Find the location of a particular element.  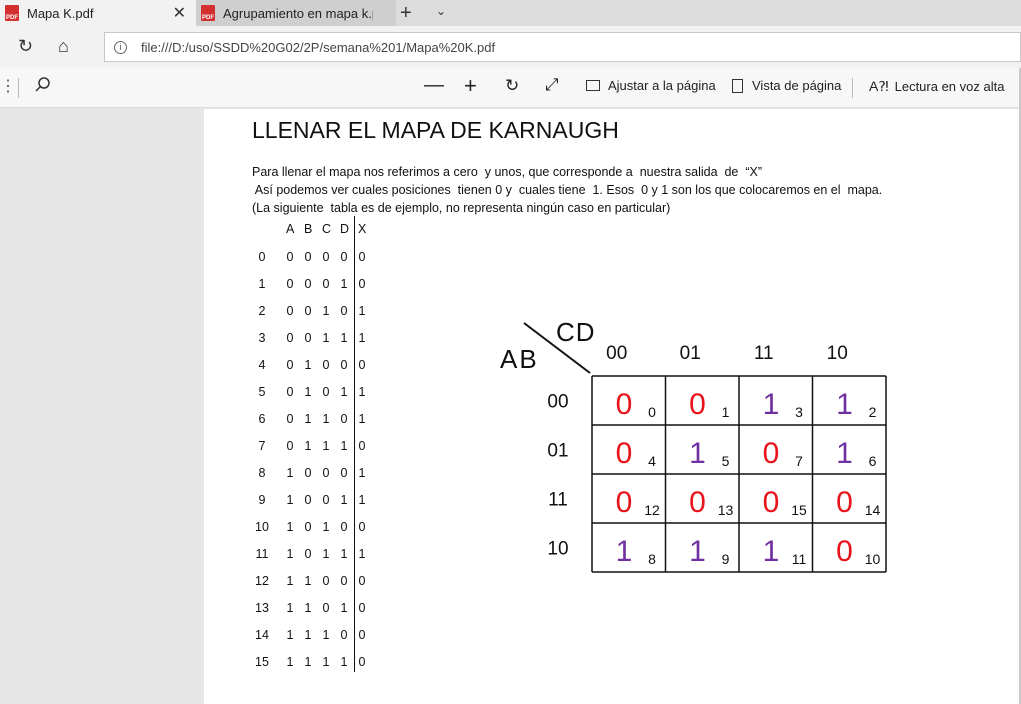

table-header: D is located at coordinates (345, 229).